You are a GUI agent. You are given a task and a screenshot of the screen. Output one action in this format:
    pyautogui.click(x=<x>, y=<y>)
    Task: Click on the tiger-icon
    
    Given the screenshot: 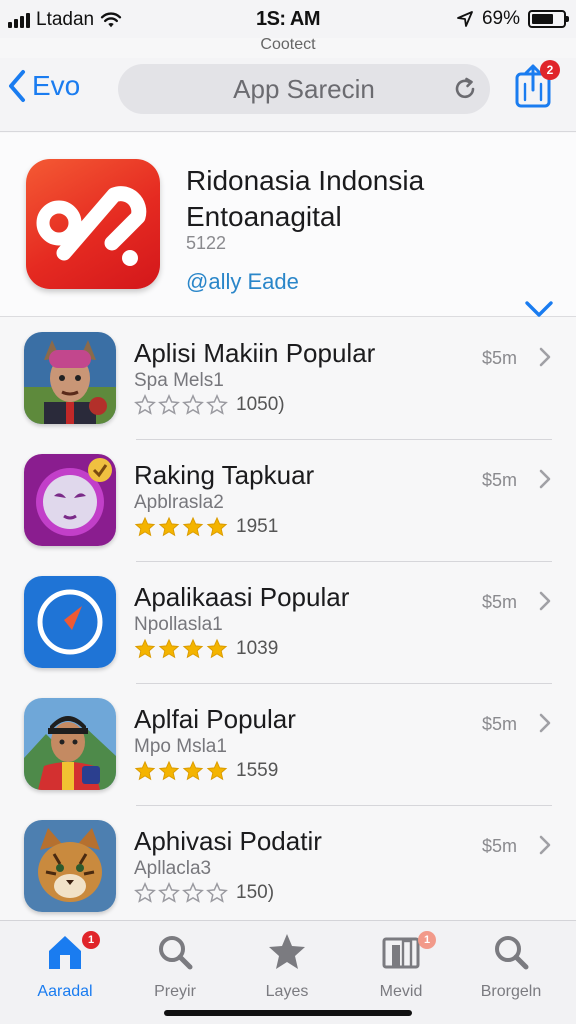 What is the action you would take?
    pyautogui.click(x=70, y=866)
    